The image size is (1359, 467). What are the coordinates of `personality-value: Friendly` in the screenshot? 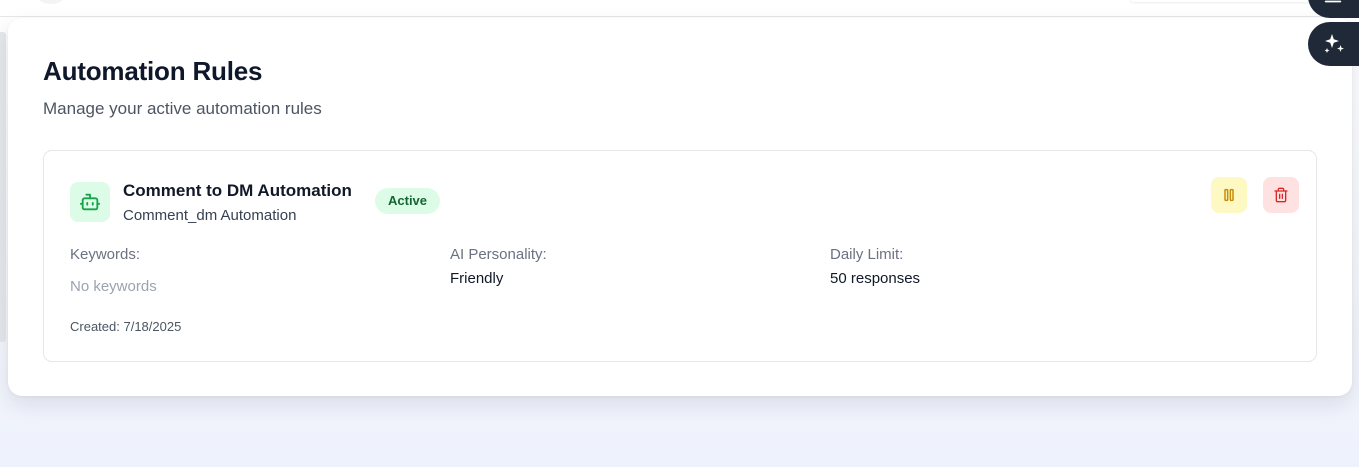 It's located at (477, 278).